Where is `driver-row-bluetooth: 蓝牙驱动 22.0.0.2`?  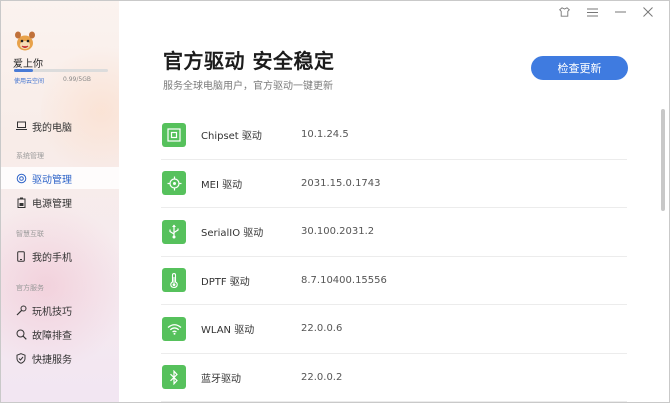 driver-row-bluetooth: 蓝牙驱动 22.0.0.2 is located at coordinates (394, 378).